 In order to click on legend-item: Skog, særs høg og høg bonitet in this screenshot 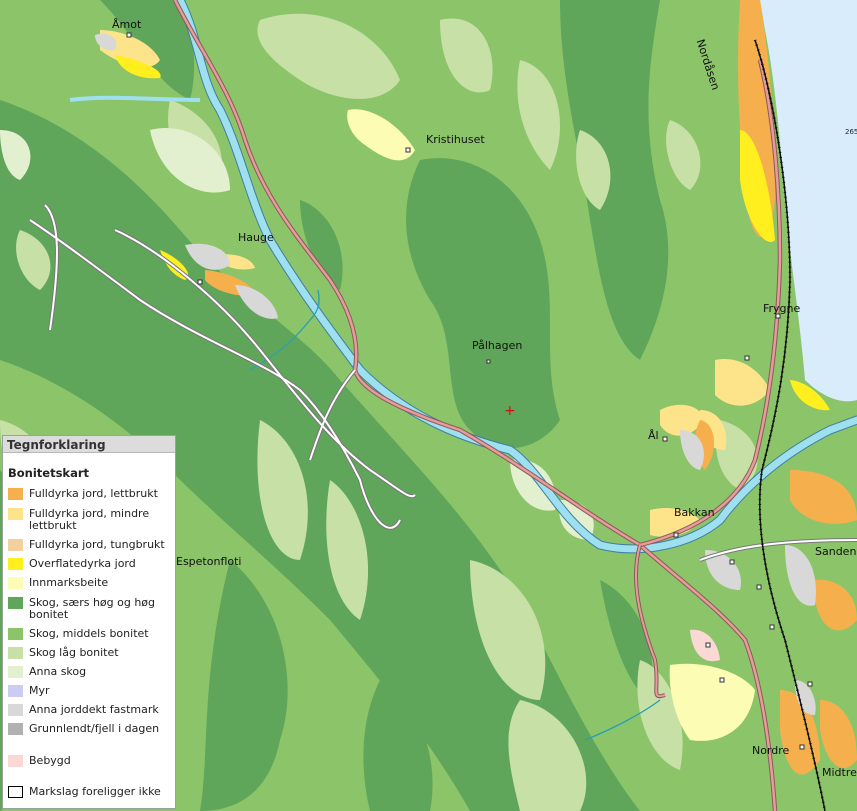, I will do `click(90, 609)`.